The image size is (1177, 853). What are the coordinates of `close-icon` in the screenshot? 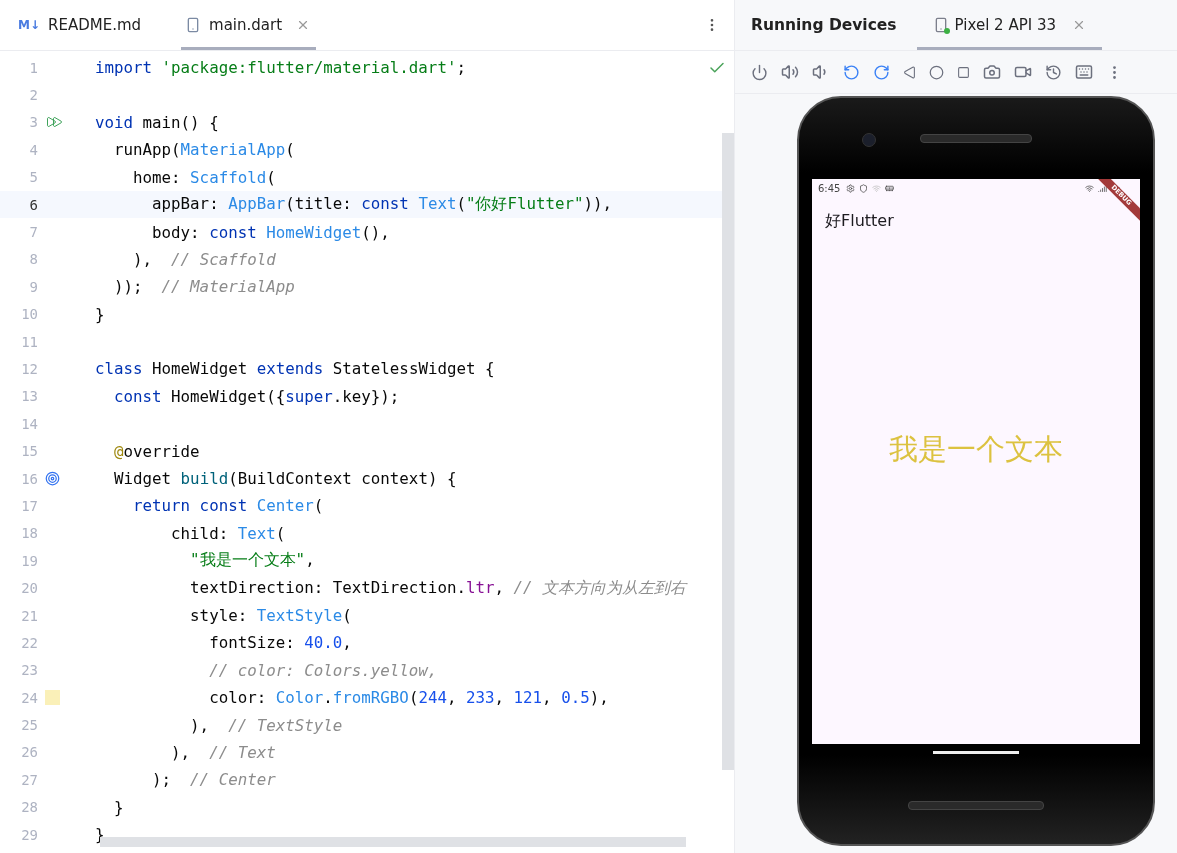 It's located at (1079, 25).